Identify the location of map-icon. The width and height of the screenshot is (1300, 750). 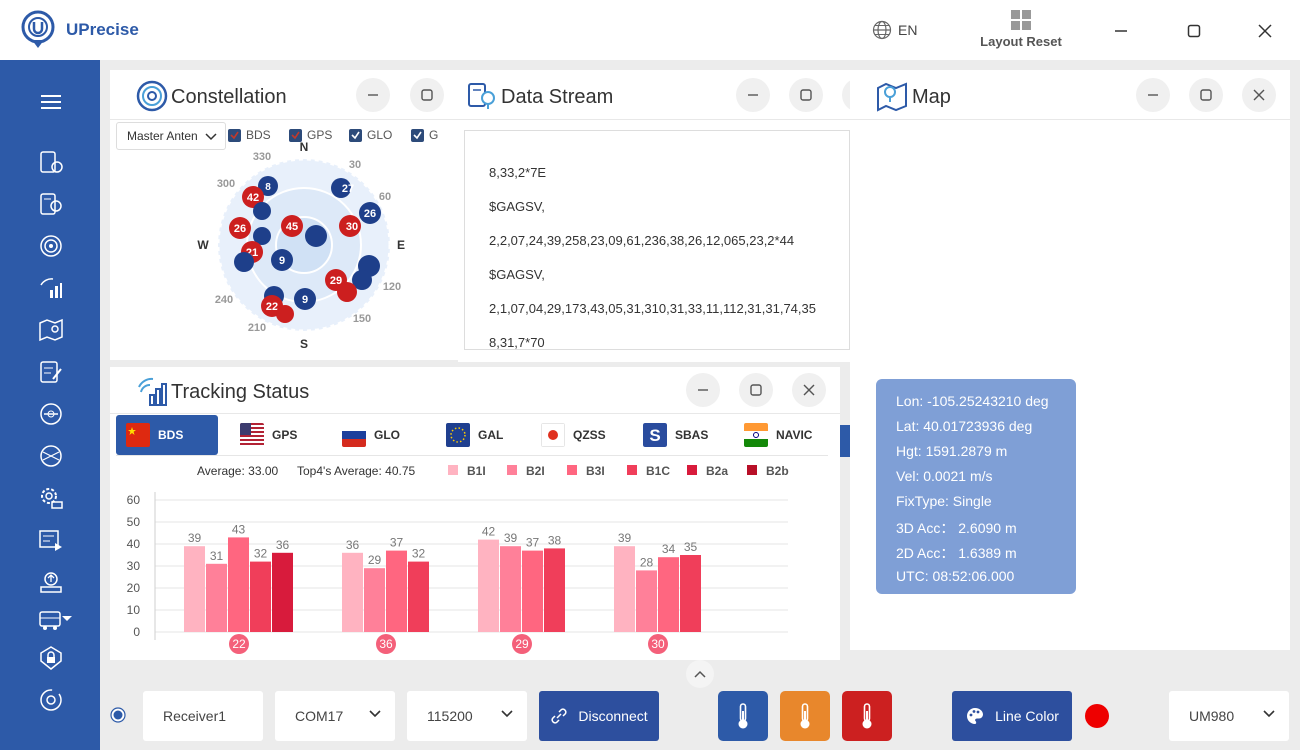
(51, 330).